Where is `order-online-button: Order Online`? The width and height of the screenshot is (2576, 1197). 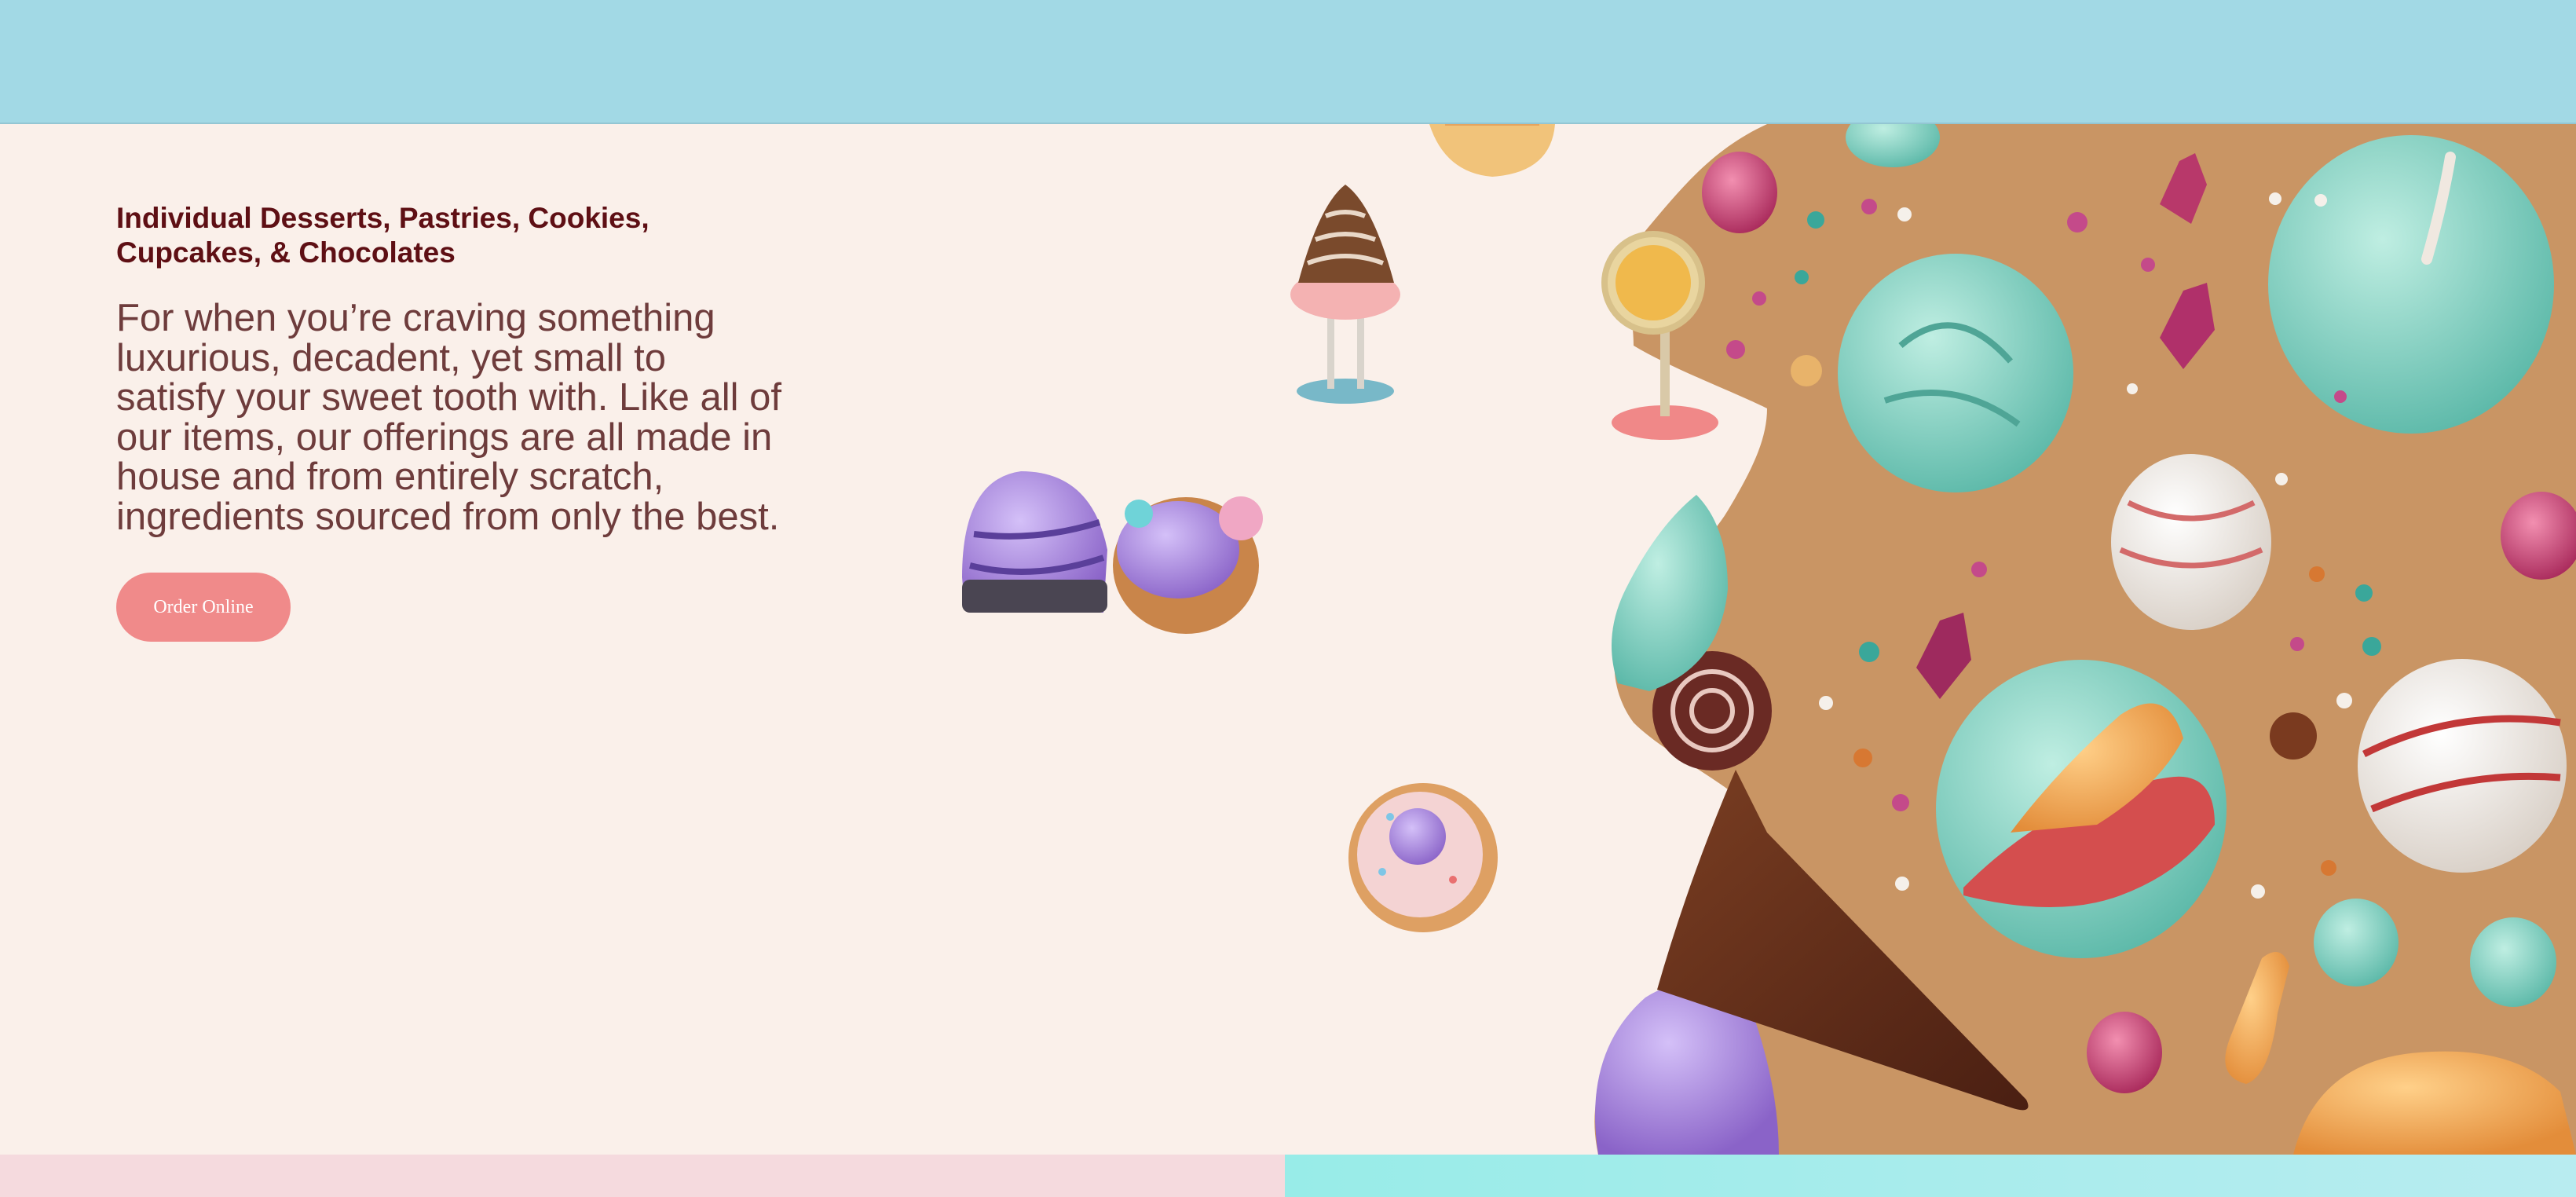
order-online-button: Order Online is located at coordinates (204, 607).